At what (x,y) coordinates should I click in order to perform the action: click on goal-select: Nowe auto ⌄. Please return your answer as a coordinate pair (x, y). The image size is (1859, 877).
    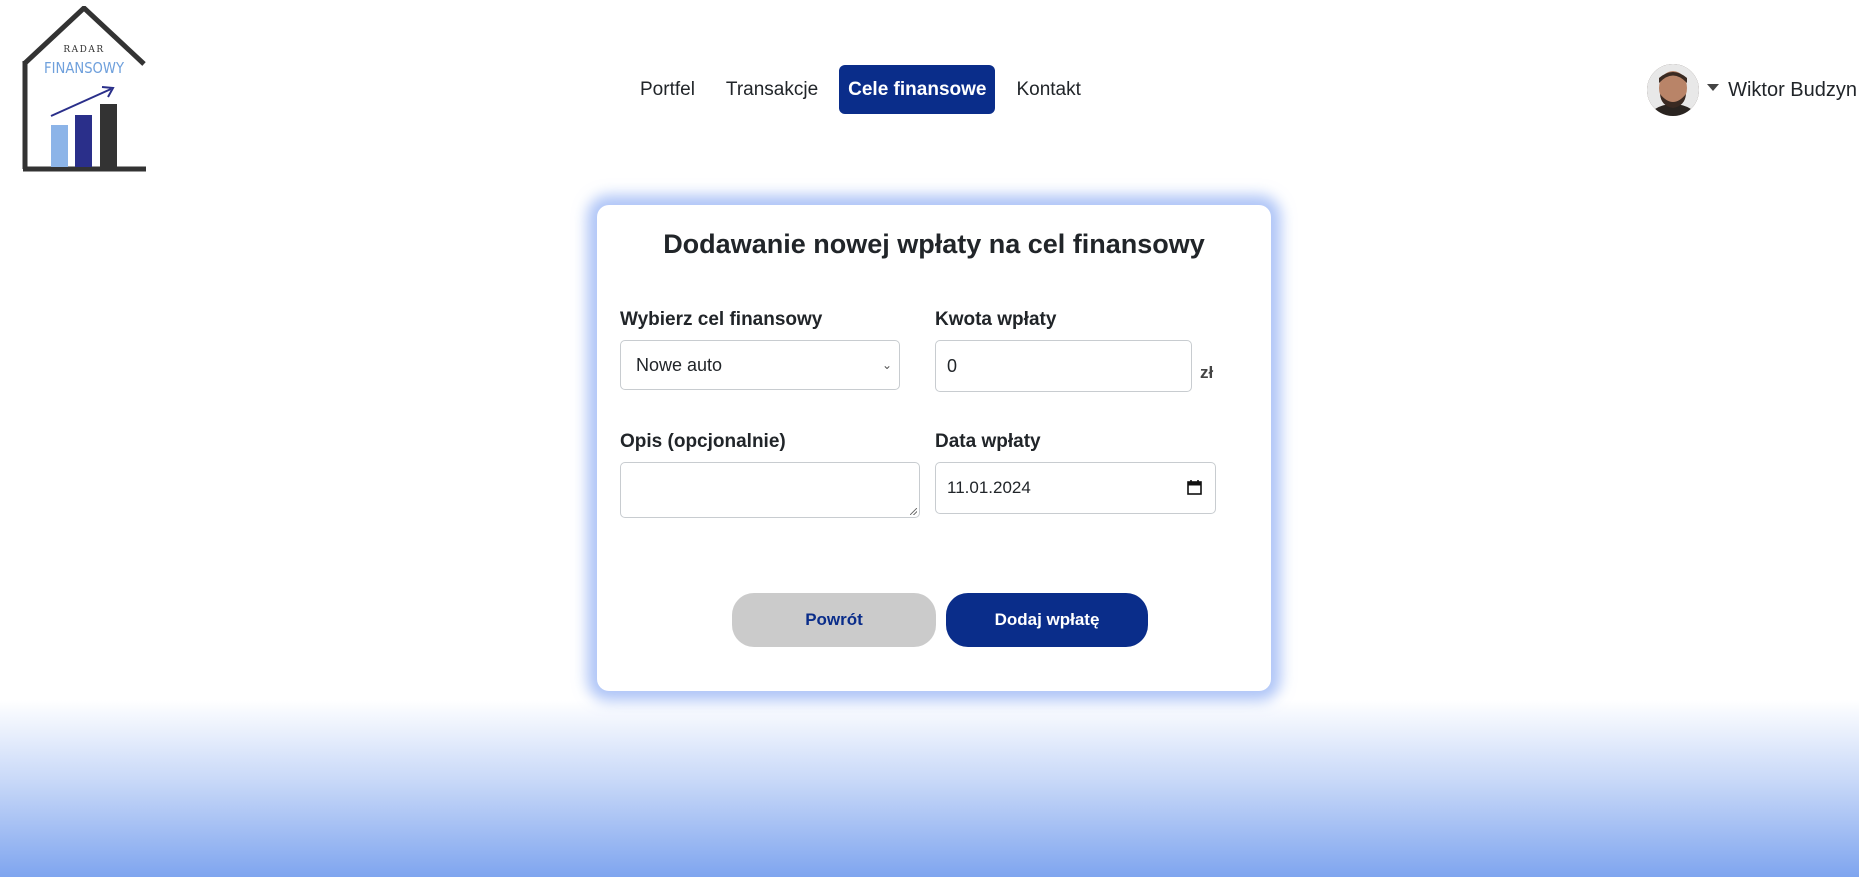
    Looking at the image, I should click on (760, 365).